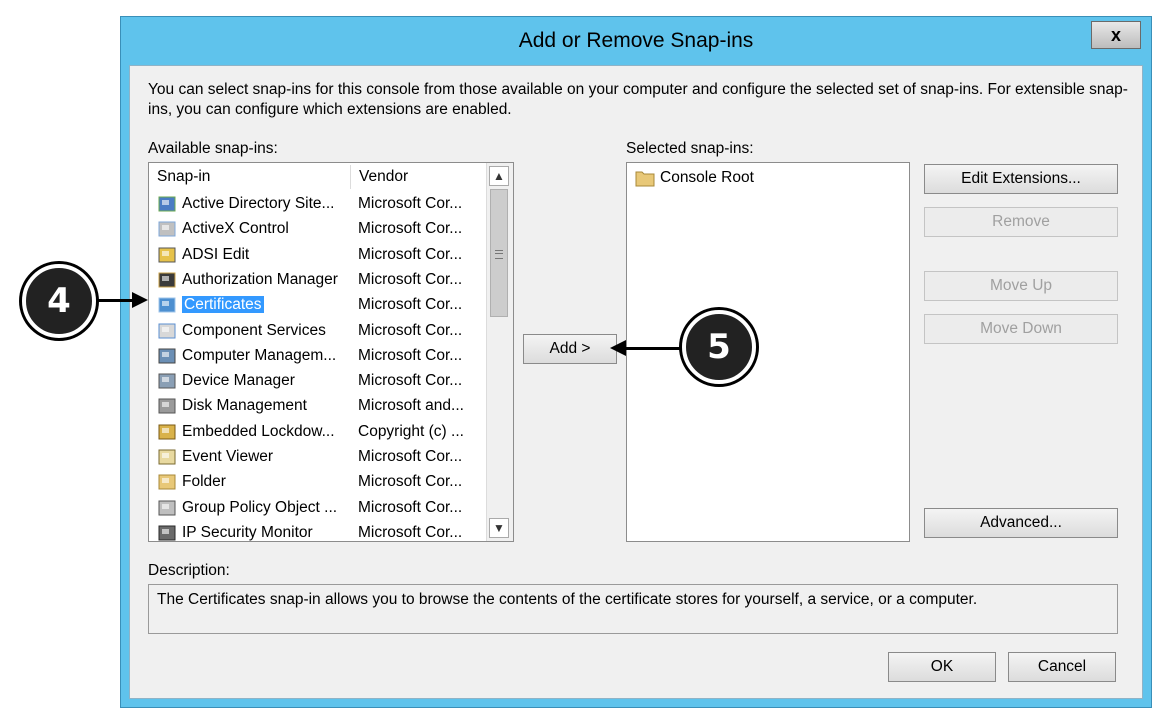  I want to click on vertical-scrollbar: ▲ ▼, so click(499, 352).